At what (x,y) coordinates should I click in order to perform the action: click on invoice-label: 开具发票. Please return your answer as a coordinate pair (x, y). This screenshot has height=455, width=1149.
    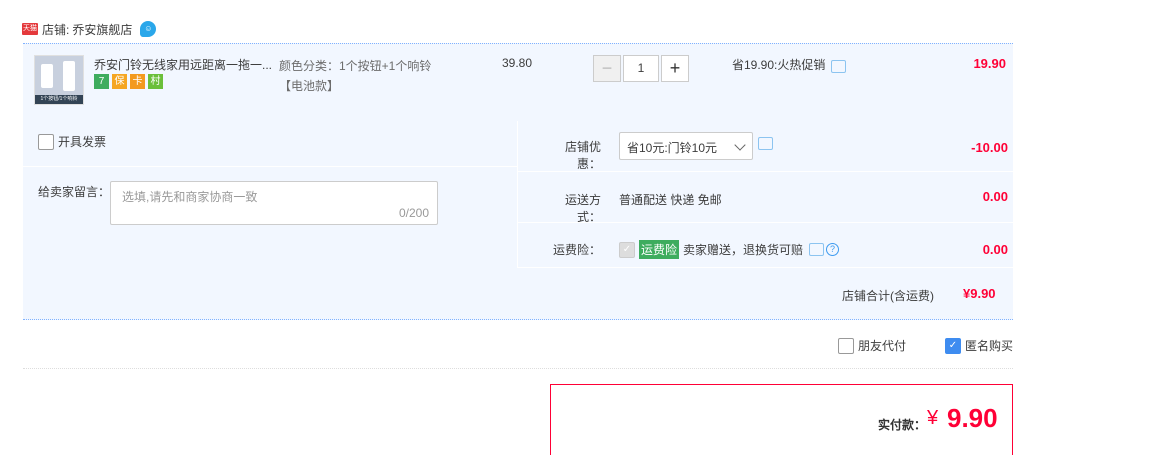
    Looking at the image, I should click on (82, 142).